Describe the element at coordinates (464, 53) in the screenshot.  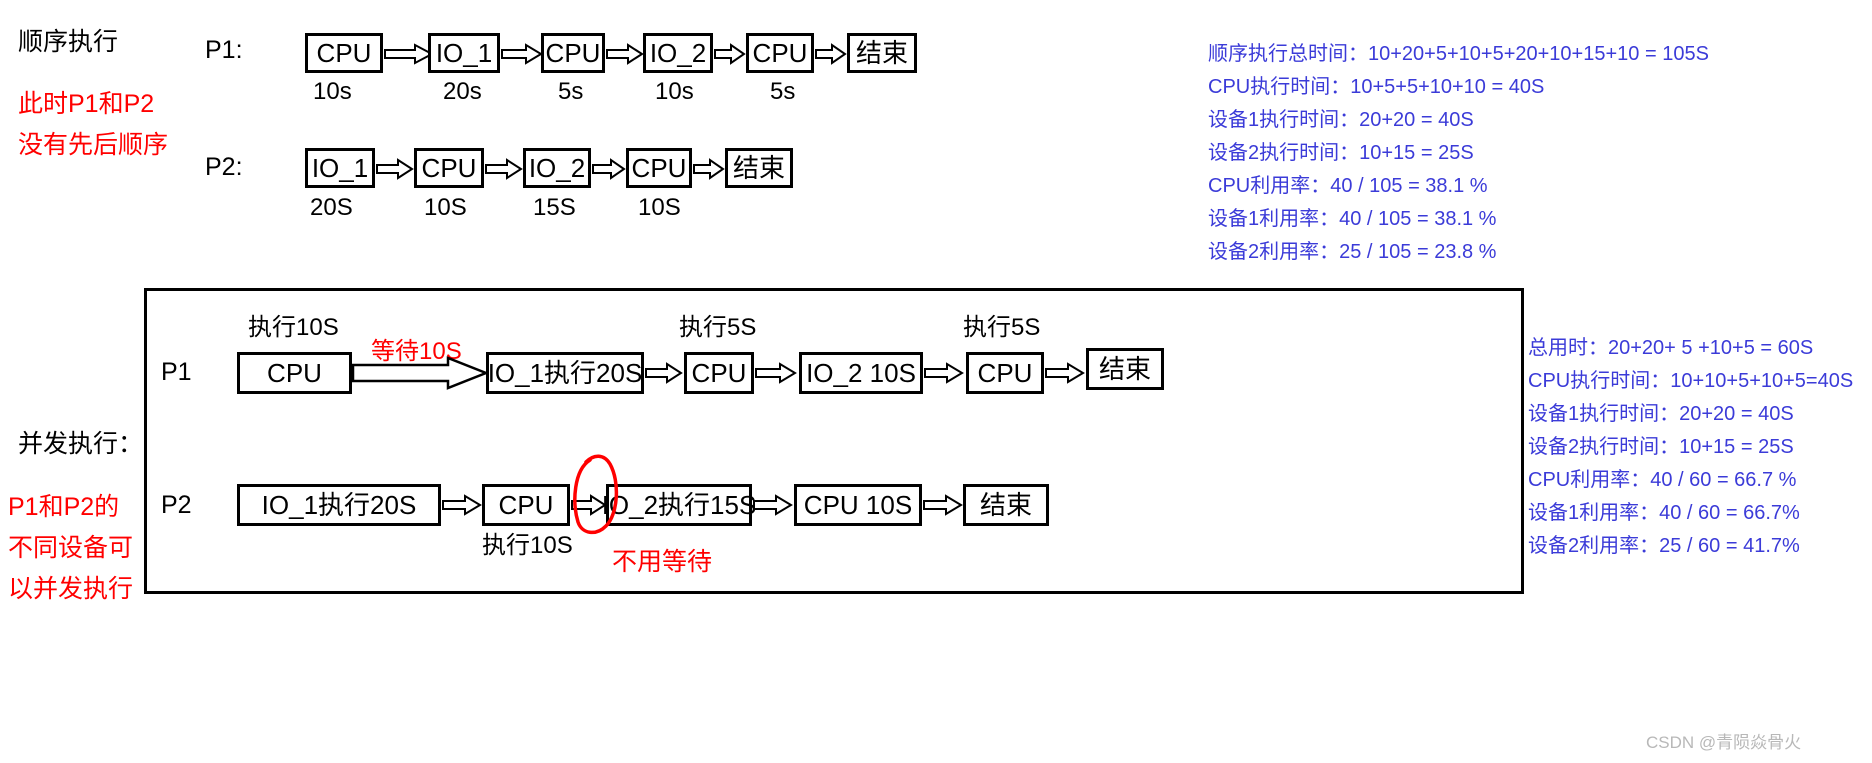
I see `sequential-p1-node-2: IO_1` at that location.